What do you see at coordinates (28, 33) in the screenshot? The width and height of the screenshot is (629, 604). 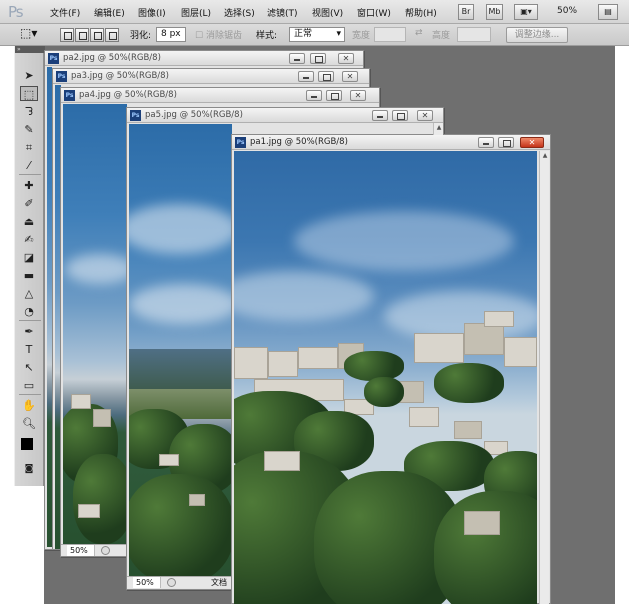 I see `marquee-tool-preset-icon: ⬚▾` at bounding box center [28, 33].